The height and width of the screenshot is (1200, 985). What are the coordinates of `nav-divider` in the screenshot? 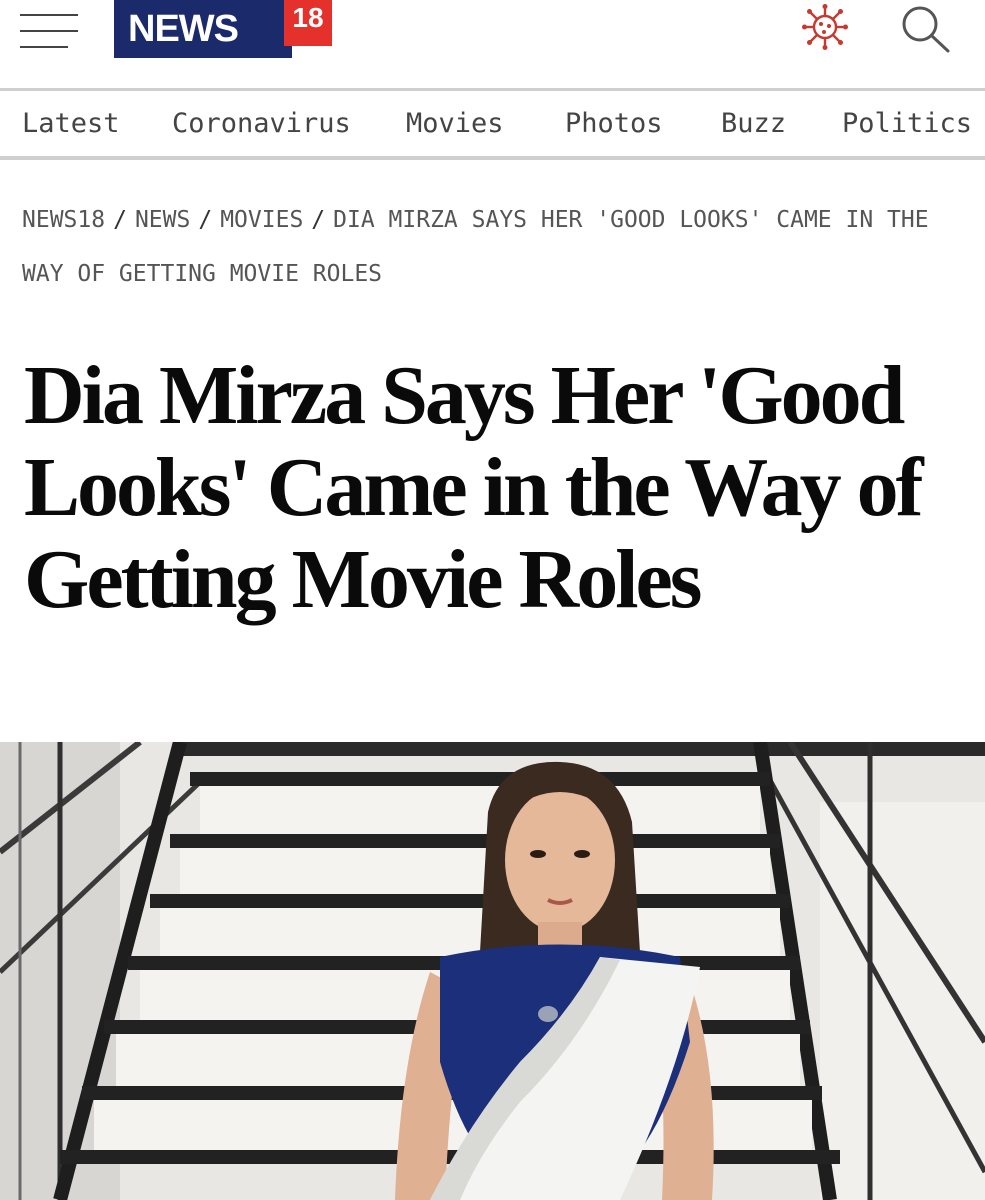 It's located at (492, 158).